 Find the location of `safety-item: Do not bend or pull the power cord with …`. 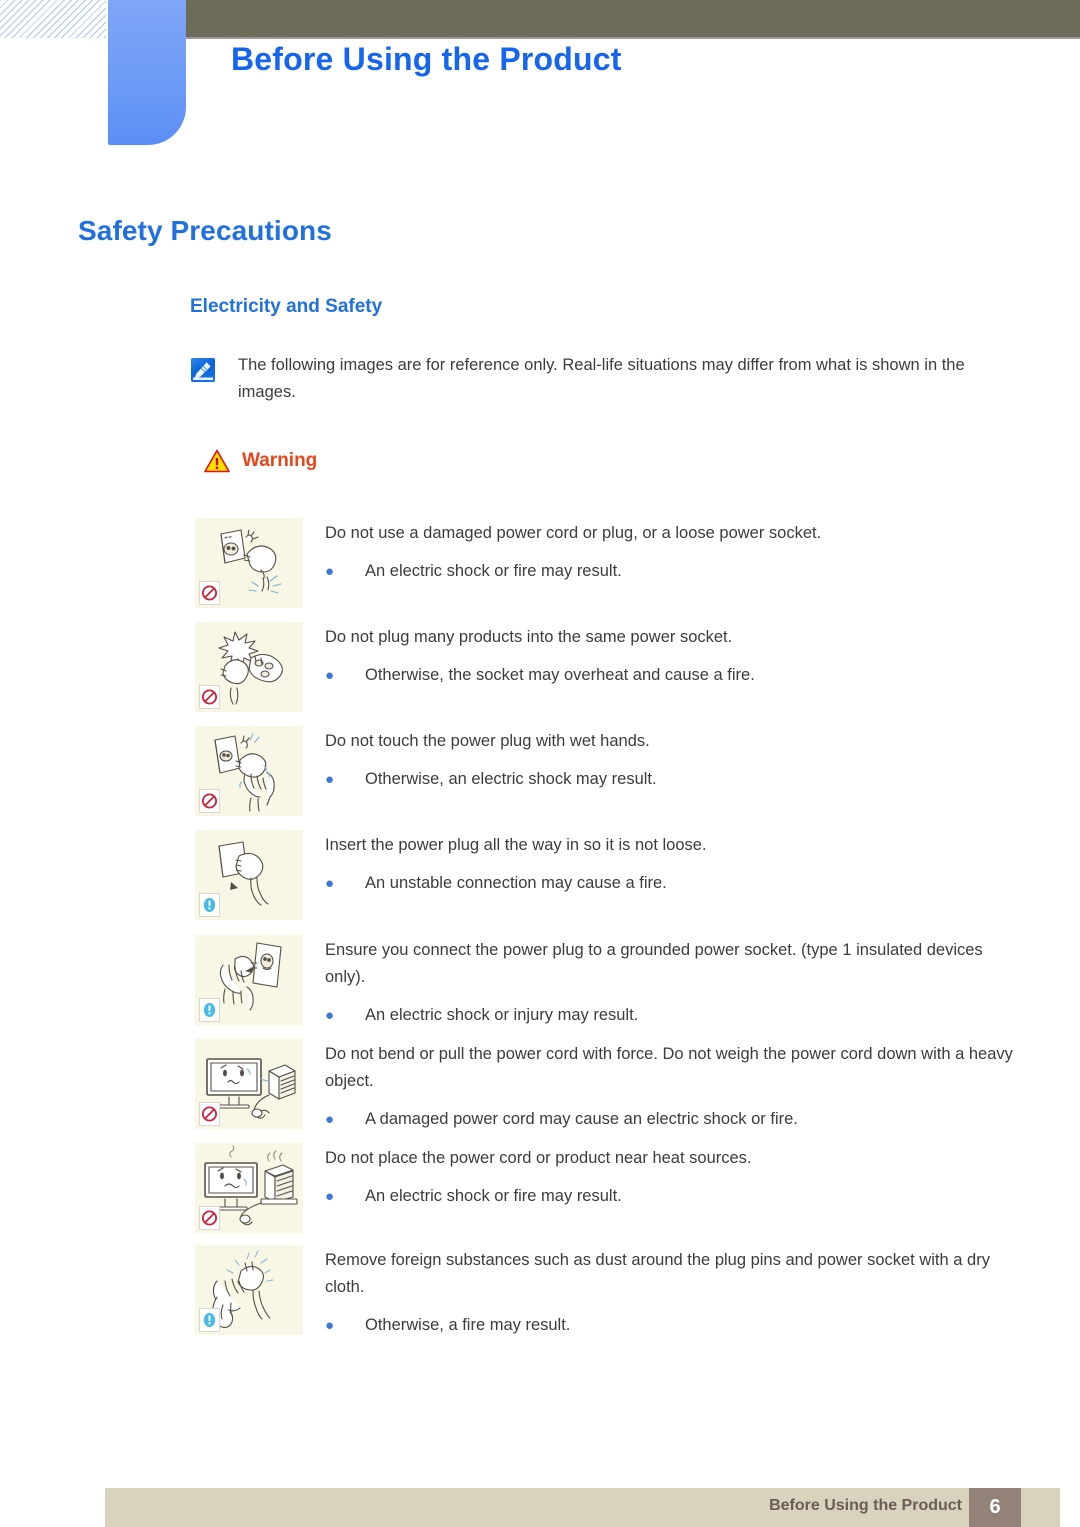

safety-item: Do not bend or pull the power cord with … is located at coordinates (540, 1086).